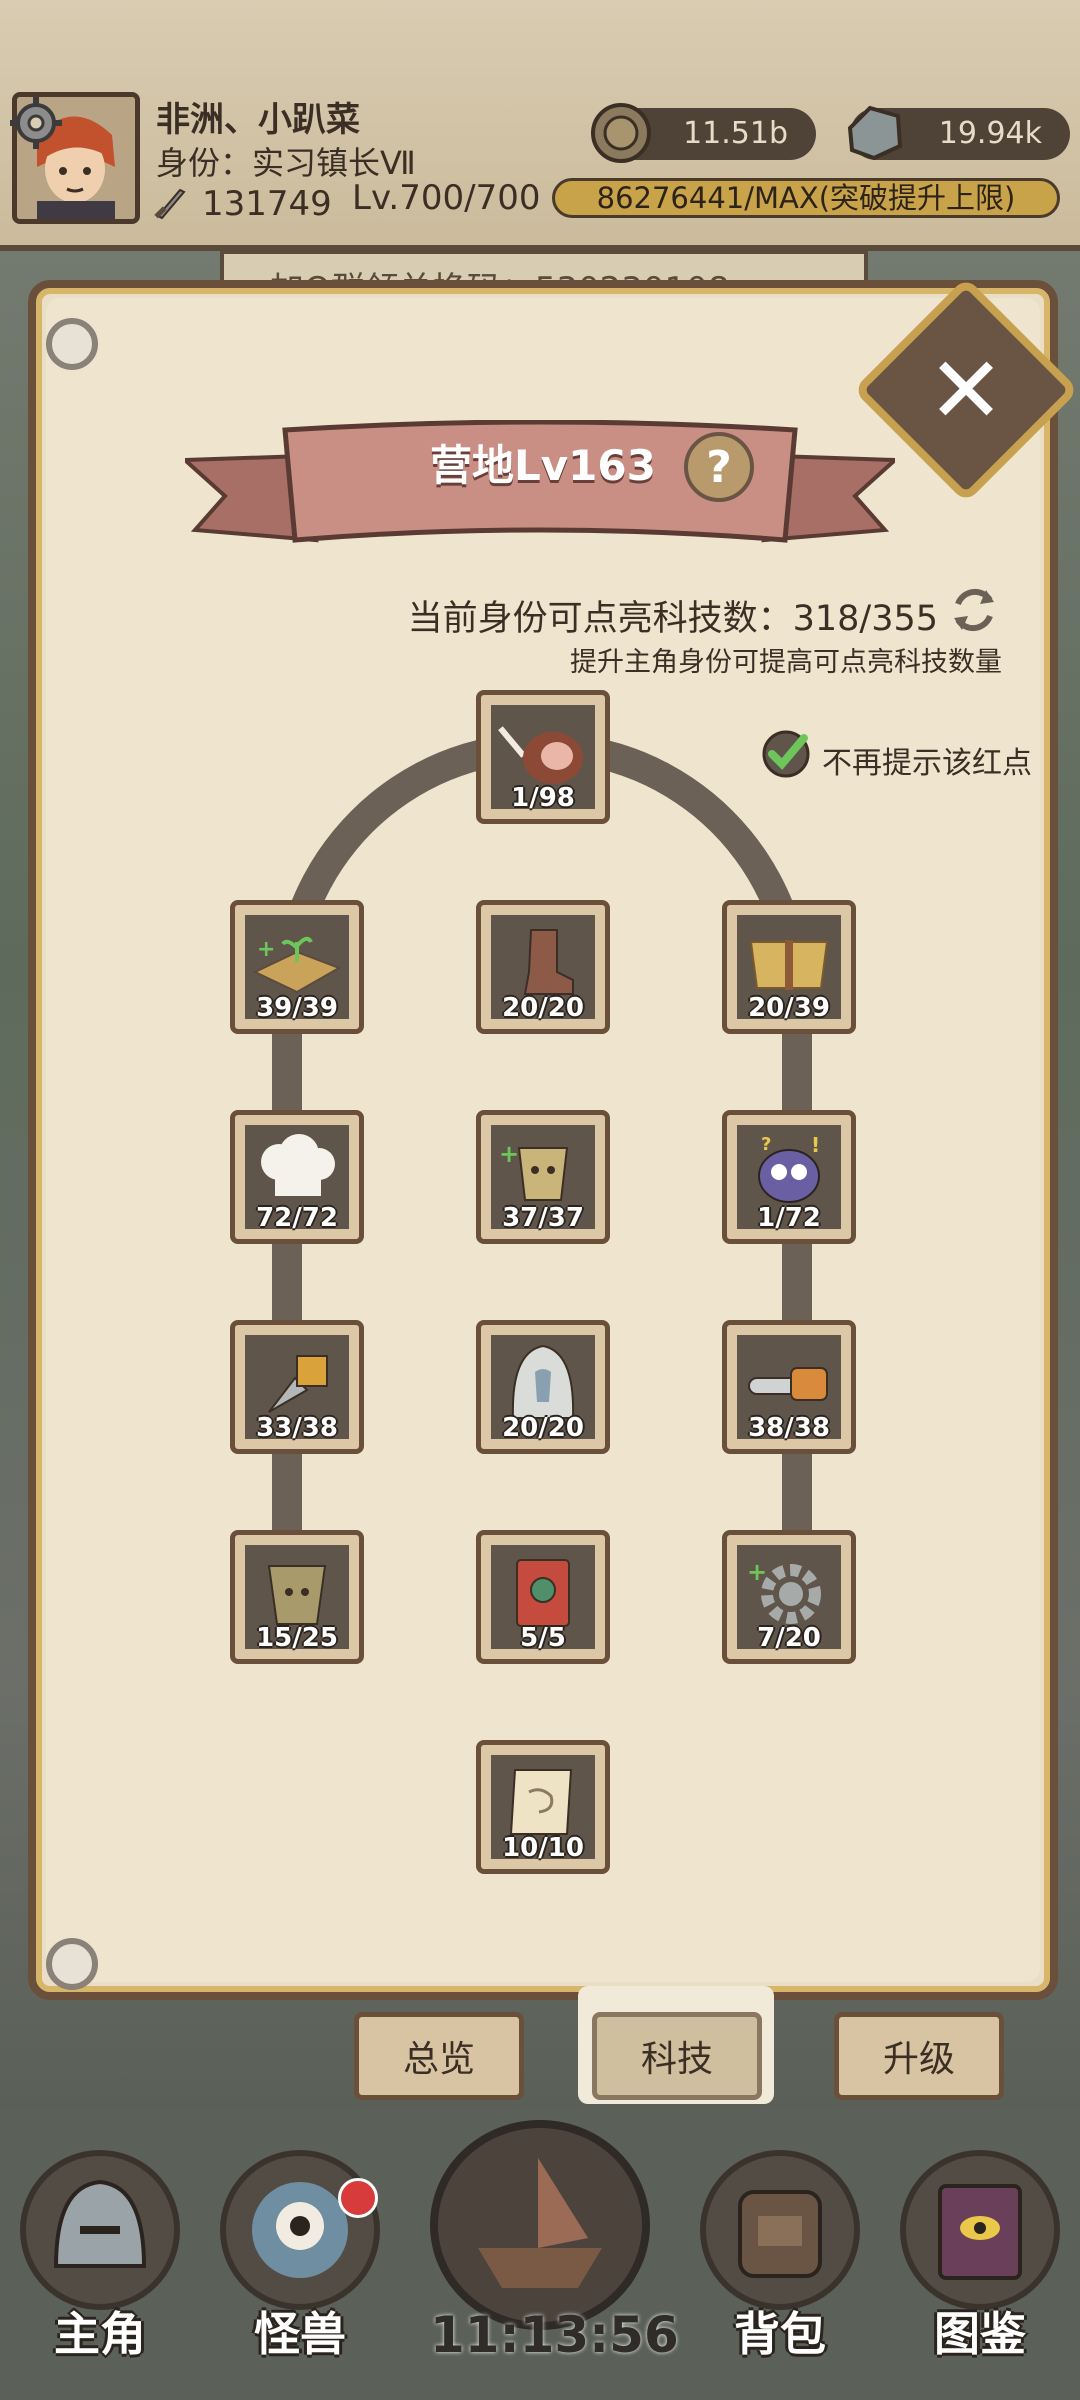 The image size is (1080, 2400). I want to click on tech-node-hay: 20/39, so click(789, 967).